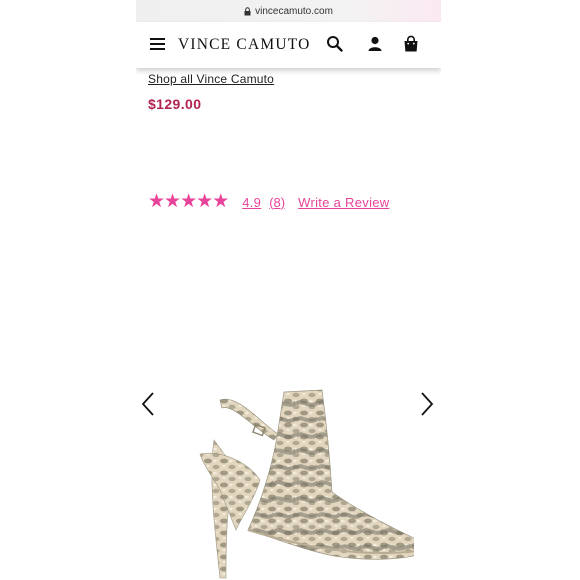  What do you see at coordinates (343, 202) in the screenshot?
I see `write-review-link: Write a Review` at bounding box center [343, 202].